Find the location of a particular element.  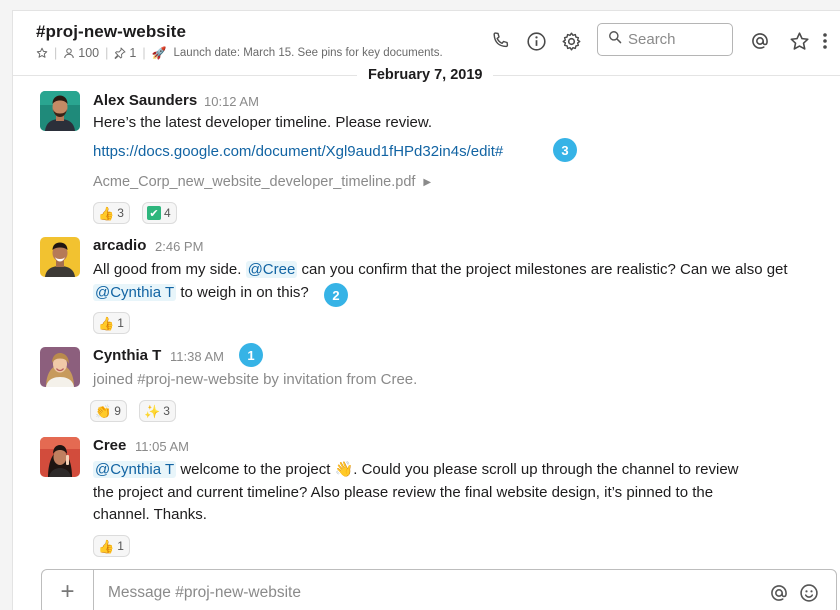

star-icon is located at coordinates (799, 41).